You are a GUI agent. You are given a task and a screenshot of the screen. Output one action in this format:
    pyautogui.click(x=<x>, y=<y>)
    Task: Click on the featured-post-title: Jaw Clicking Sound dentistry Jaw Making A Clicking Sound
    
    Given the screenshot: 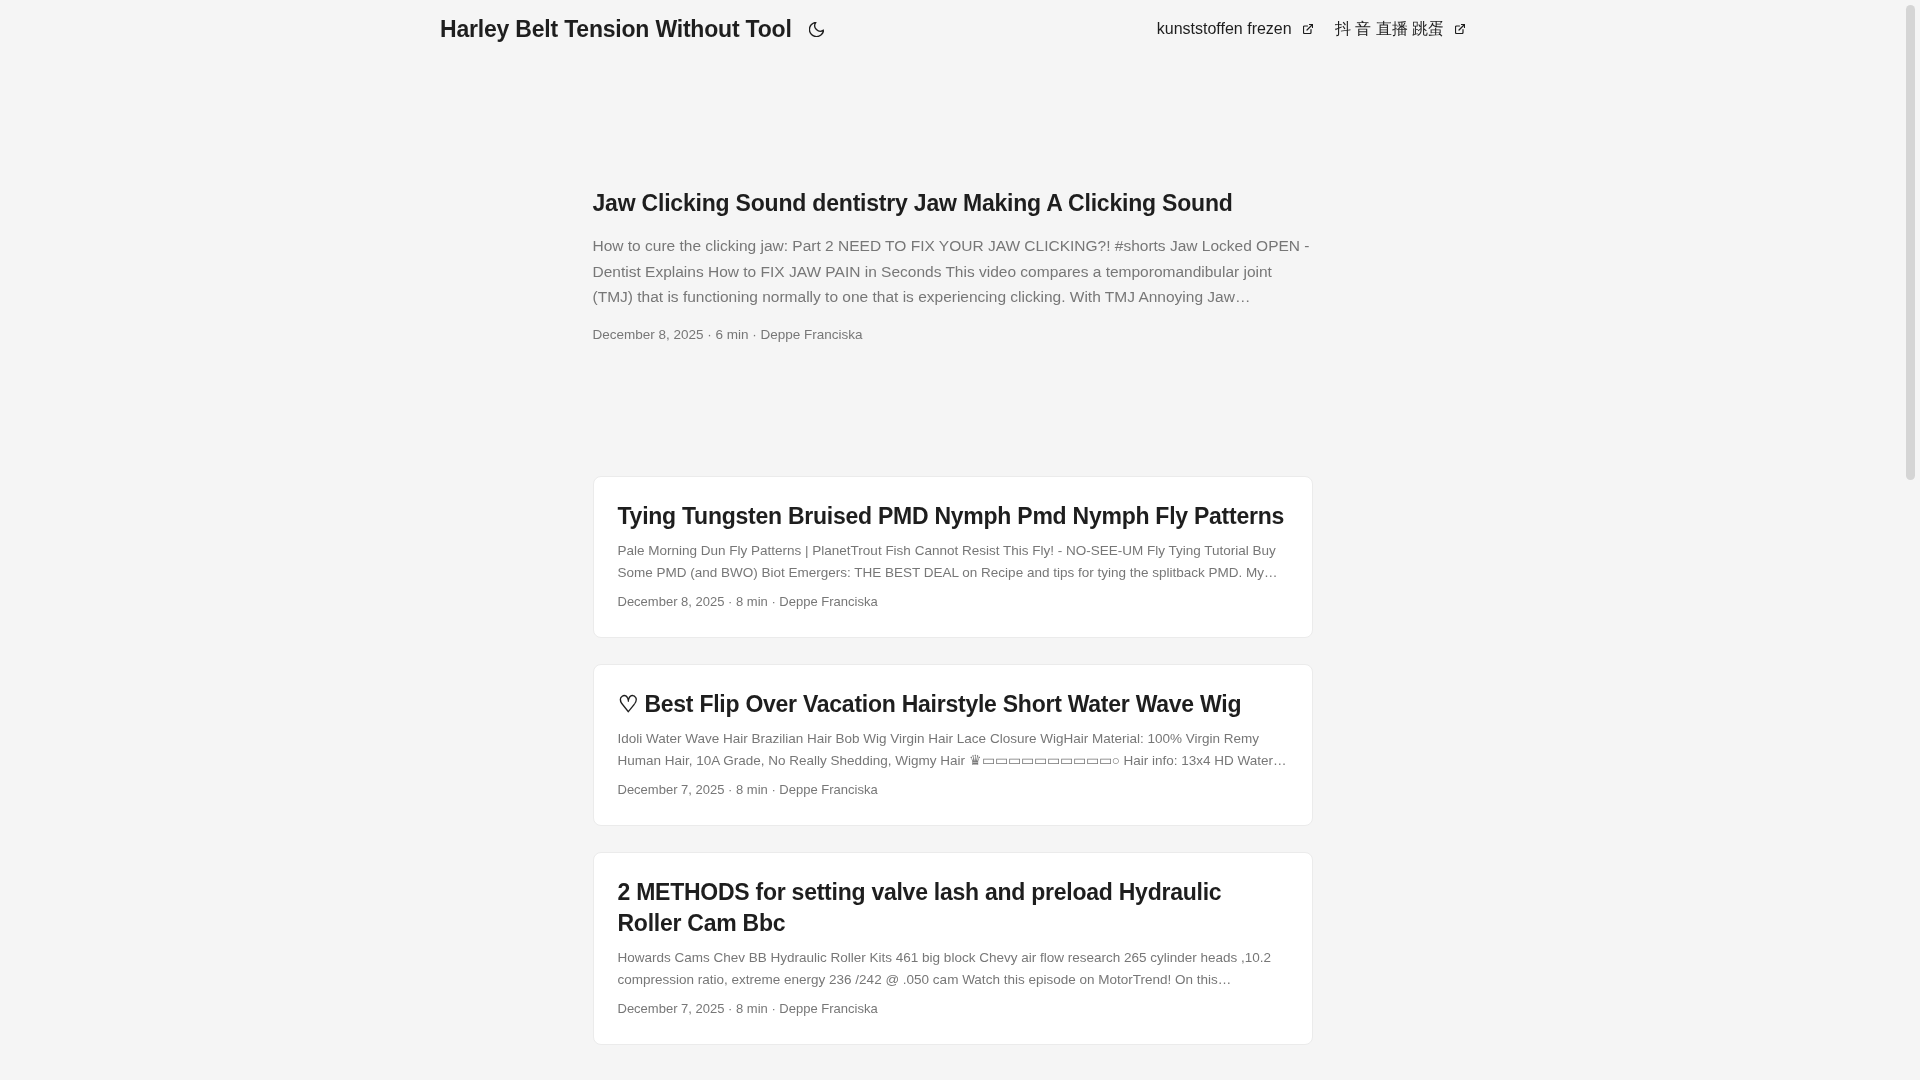 What is the action you would take?
    pyautogui.click(x=952, y=203)
    